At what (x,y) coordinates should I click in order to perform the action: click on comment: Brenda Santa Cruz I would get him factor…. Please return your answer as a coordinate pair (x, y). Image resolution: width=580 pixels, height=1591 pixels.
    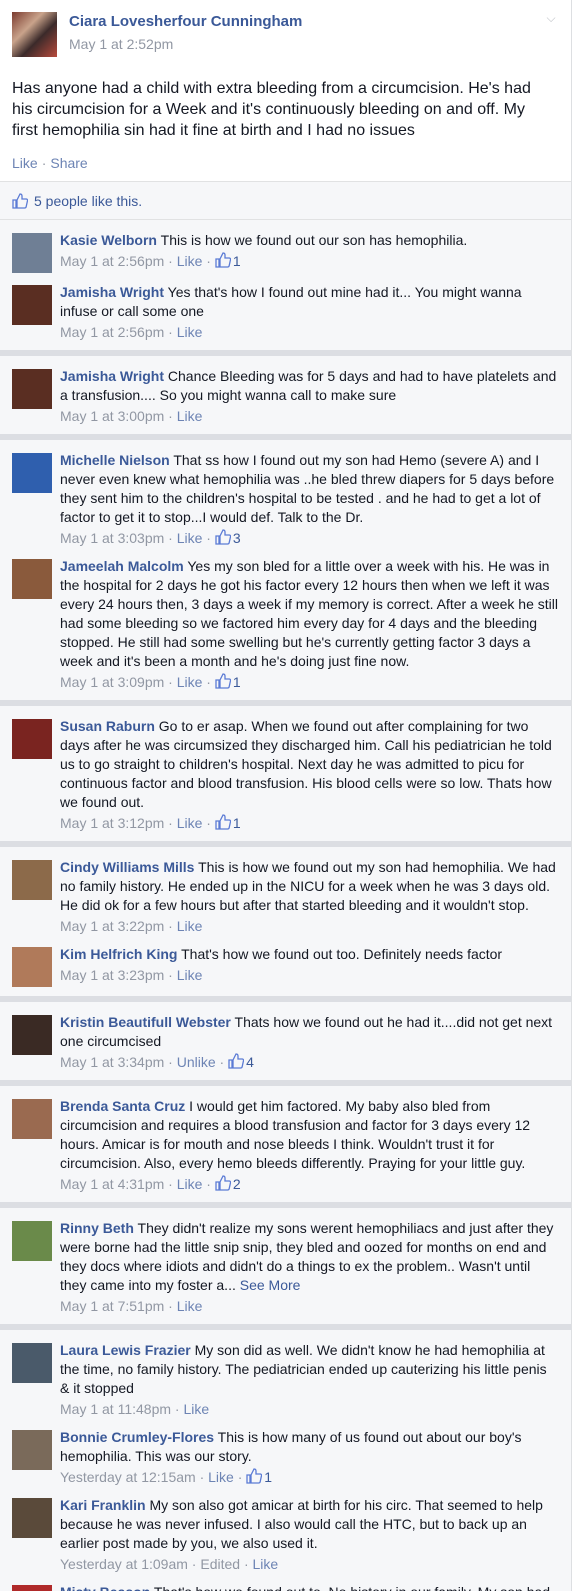
    Looking at the image, I should click on (285, 1145).